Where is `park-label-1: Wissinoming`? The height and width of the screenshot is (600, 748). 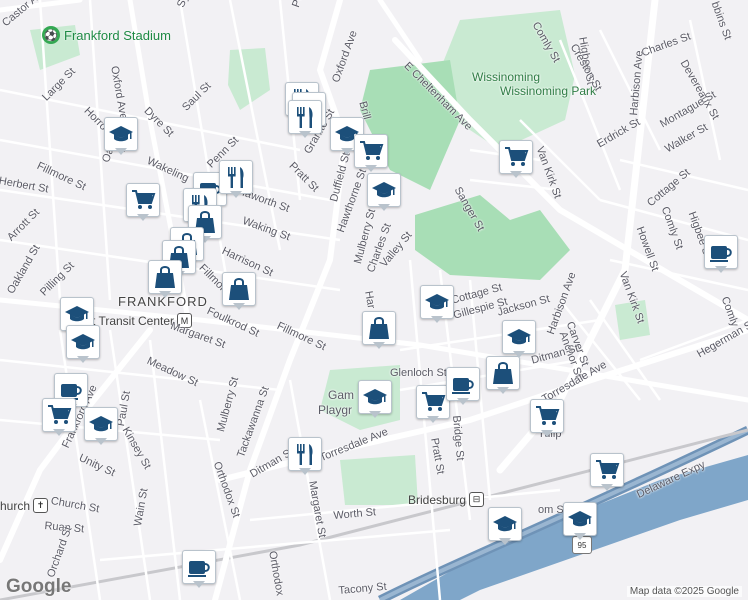 park-label-1: Wissinoming is located at coordinates (506, 77).